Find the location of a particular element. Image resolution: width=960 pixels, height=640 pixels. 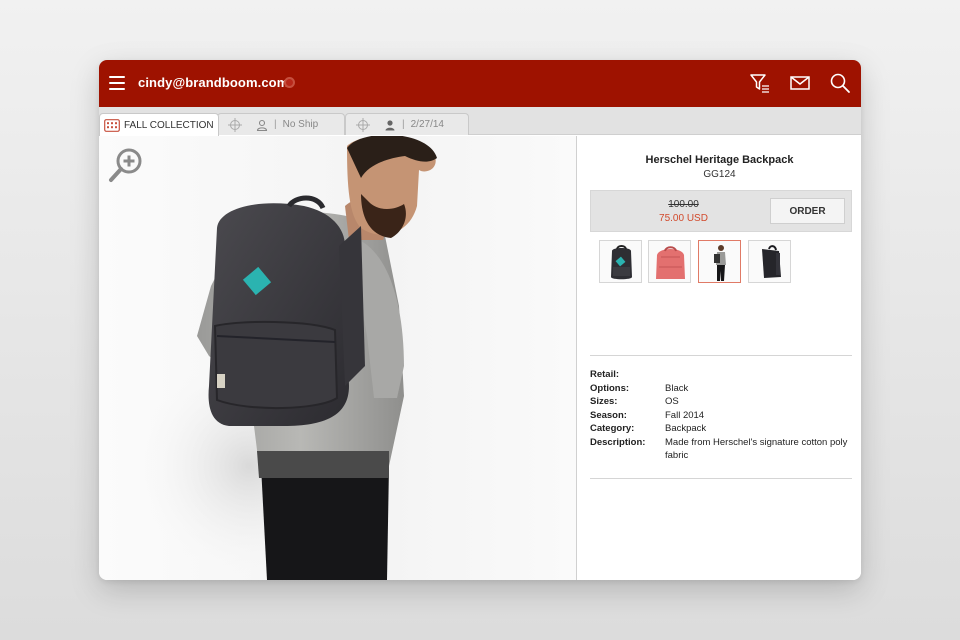

original-price: 100.00 is located at coordinates (683, 204).